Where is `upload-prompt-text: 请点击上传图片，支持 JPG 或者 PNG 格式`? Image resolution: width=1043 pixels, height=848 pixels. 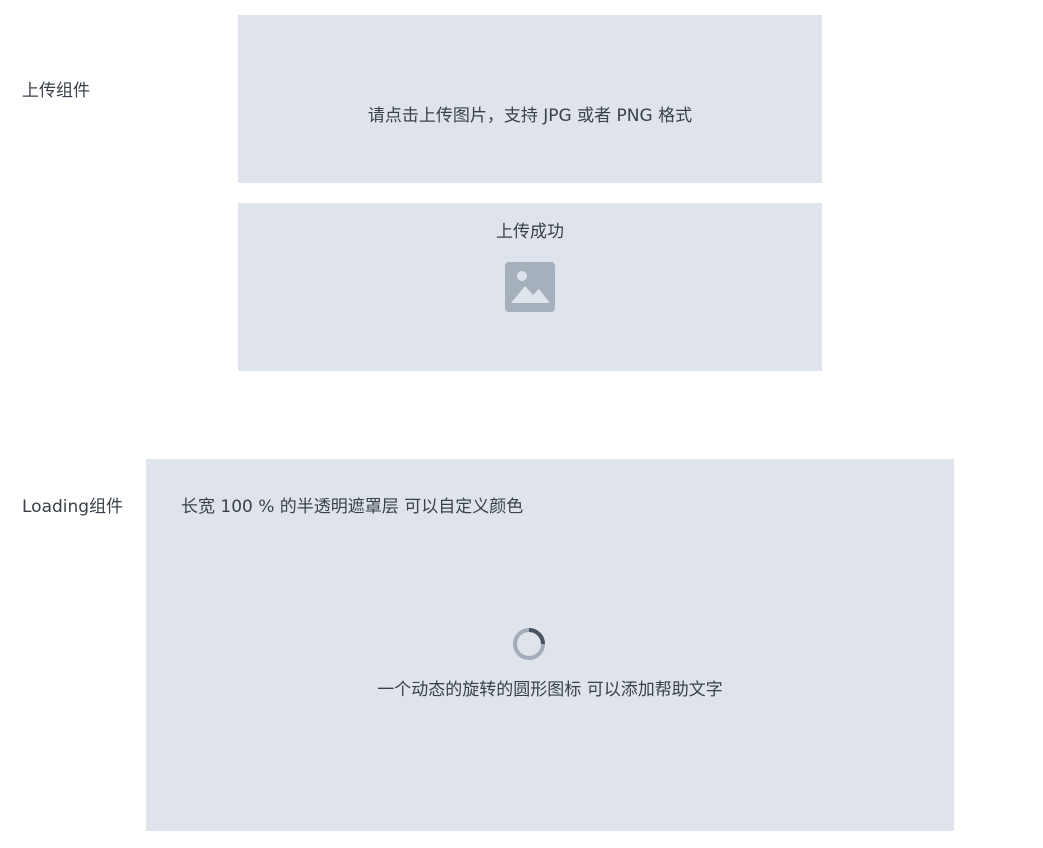
upload-prompt-text: 请点击上传图片，支持 JPG 或者 PNG 格式 is located at coordinates (530, 116).